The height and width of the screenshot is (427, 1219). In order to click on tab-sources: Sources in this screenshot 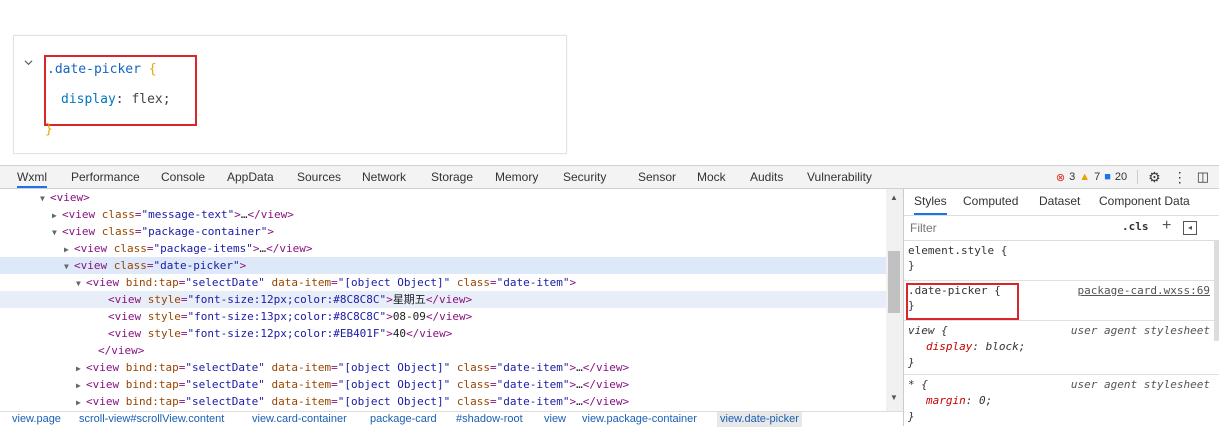, I will do `click(319, 177)`.